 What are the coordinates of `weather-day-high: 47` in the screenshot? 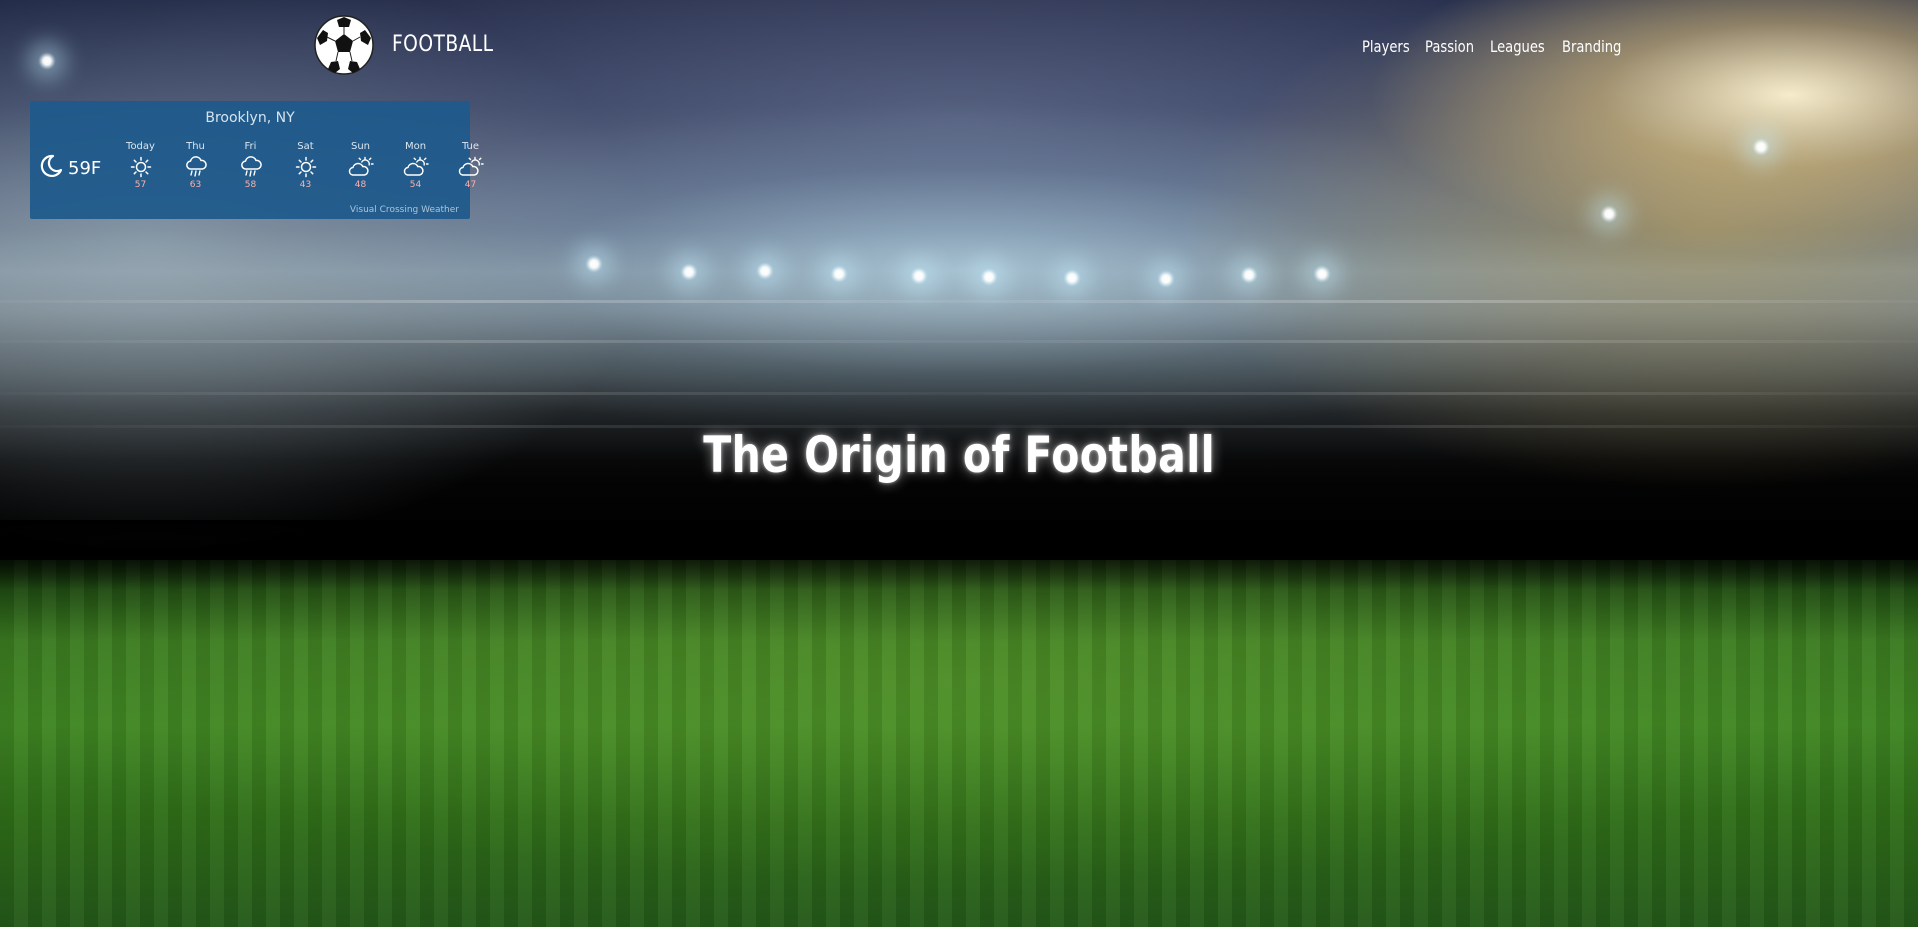 It's located at (470, 185).